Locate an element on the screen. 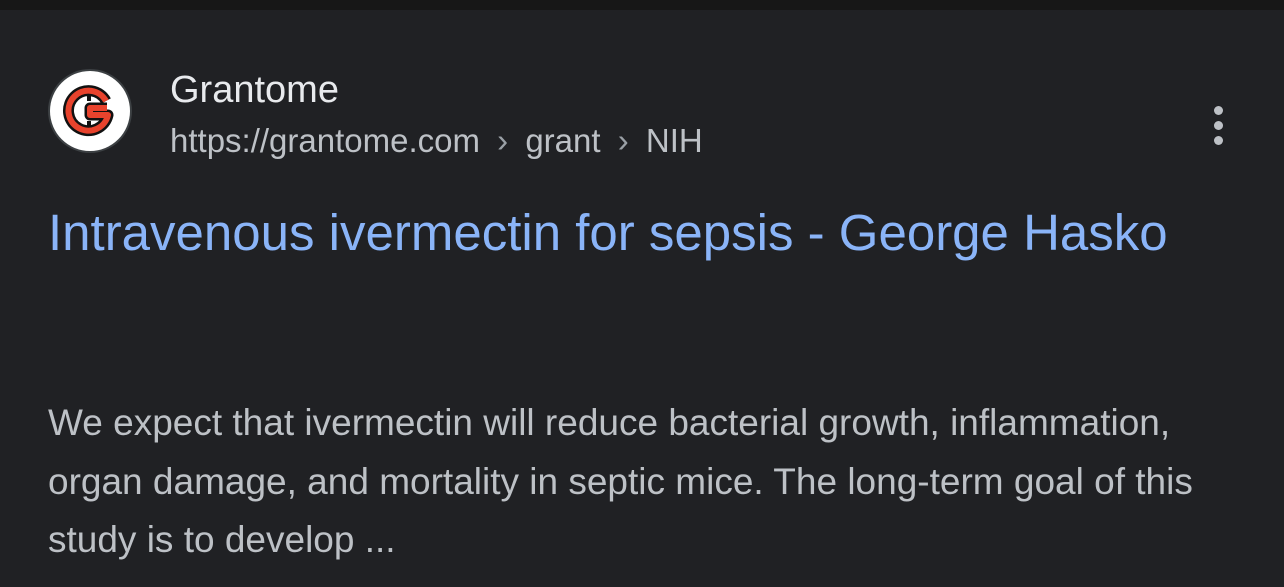 The height and width of the screenshot is (587, 1284). breadcrumb: https://grantome.com › grant › NIH is located at coordinates (436, 141).